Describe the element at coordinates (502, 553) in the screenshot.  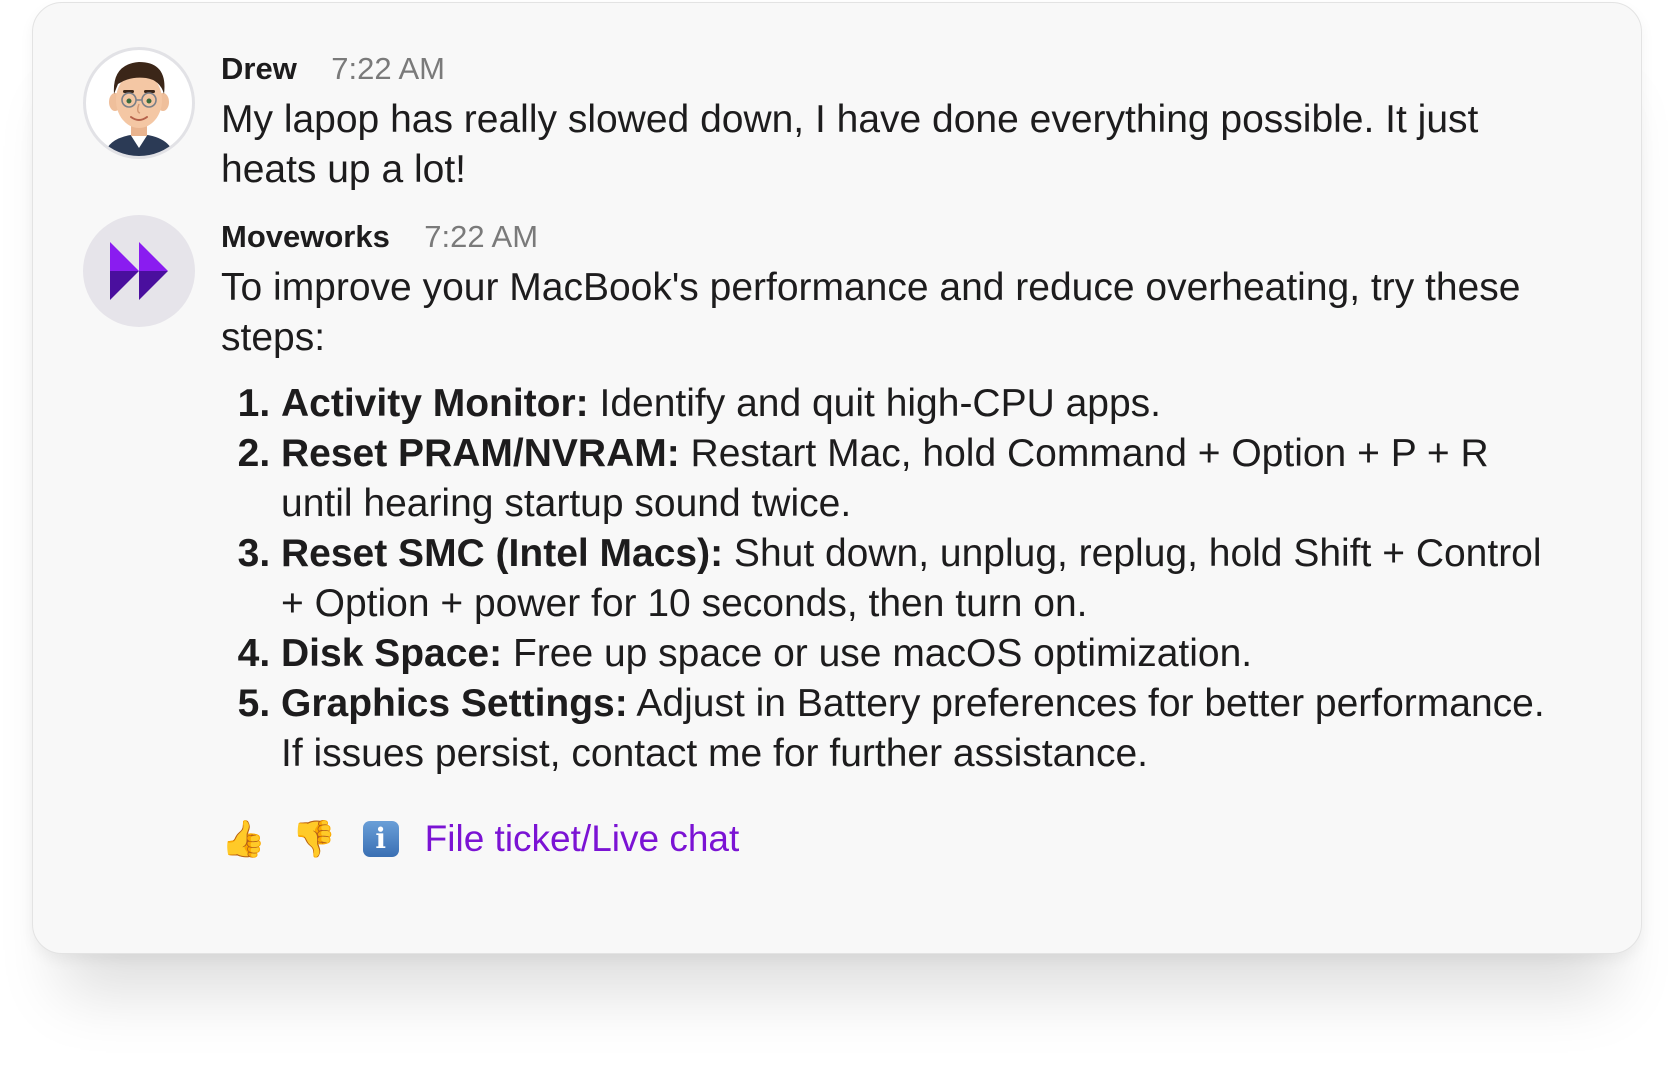
I see `step-title: Reset SMC (Intel Macs):` at that location.